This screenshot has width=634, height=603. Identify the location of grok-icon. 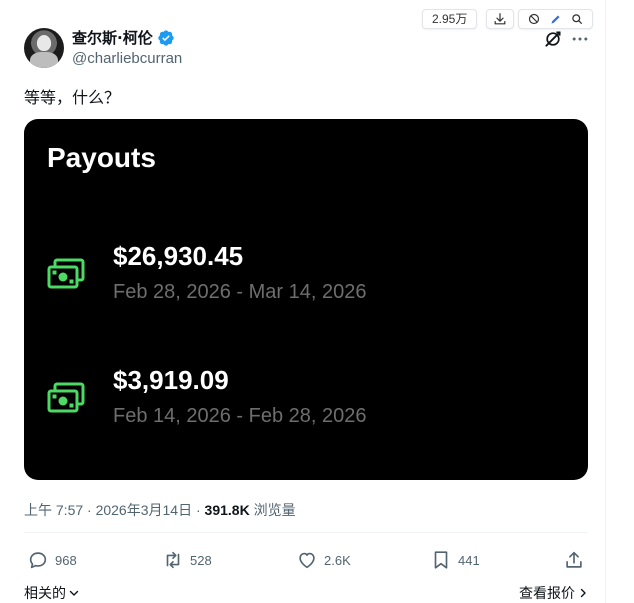
(553, 39).